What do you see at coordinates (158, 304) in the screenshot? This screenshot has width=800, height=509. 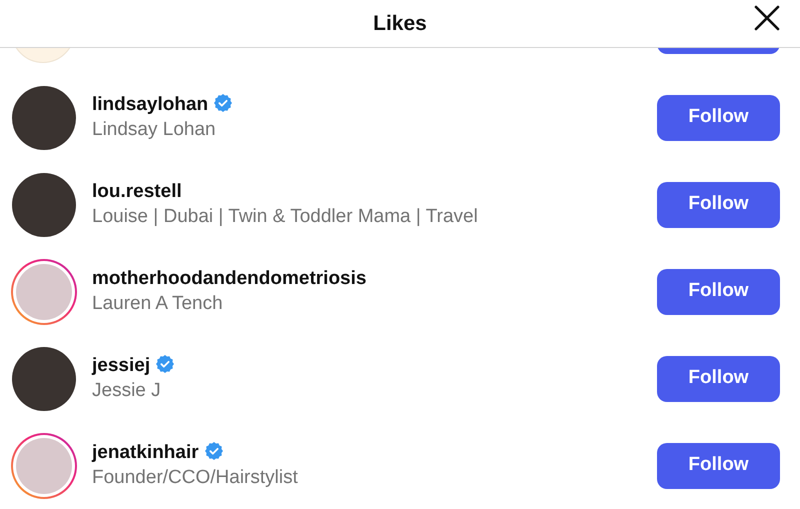 I see `full-name: Lauren A Tench` at bounding box center [158, 304].